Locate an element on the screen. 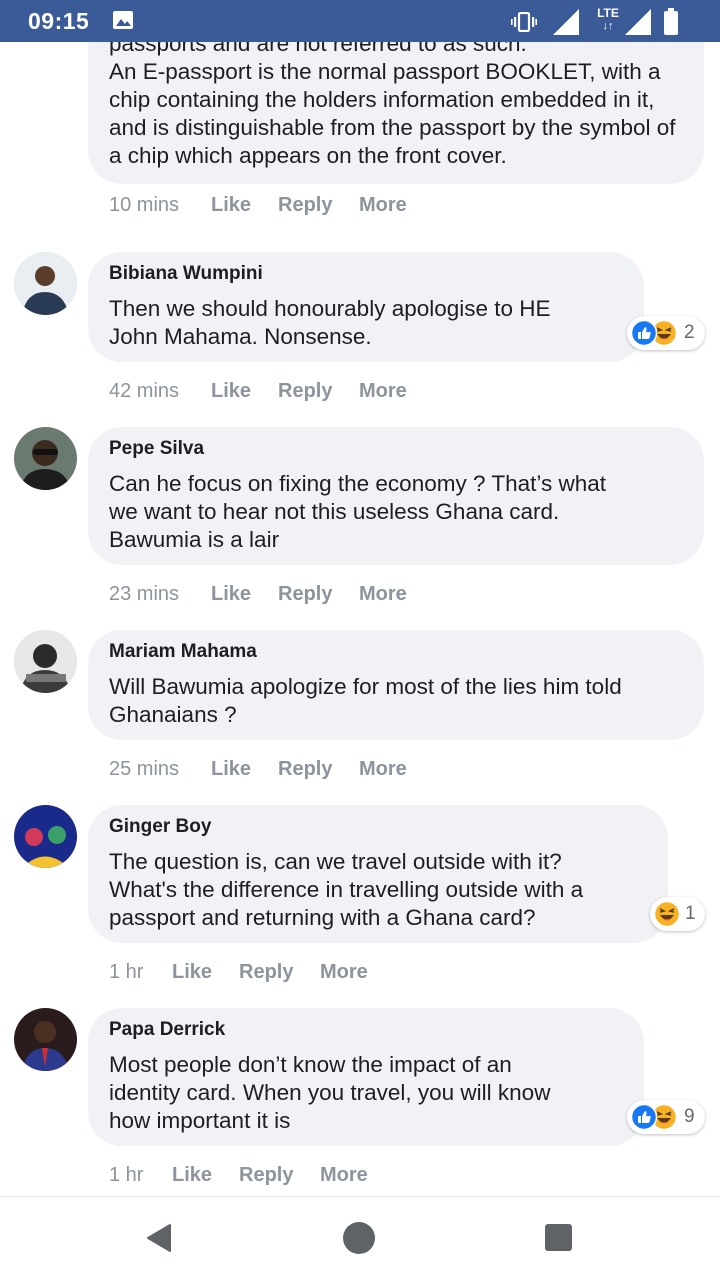 This screenshot has width=720, height=1280. comment-time: 25 mins is located at coordinates (144, 769).